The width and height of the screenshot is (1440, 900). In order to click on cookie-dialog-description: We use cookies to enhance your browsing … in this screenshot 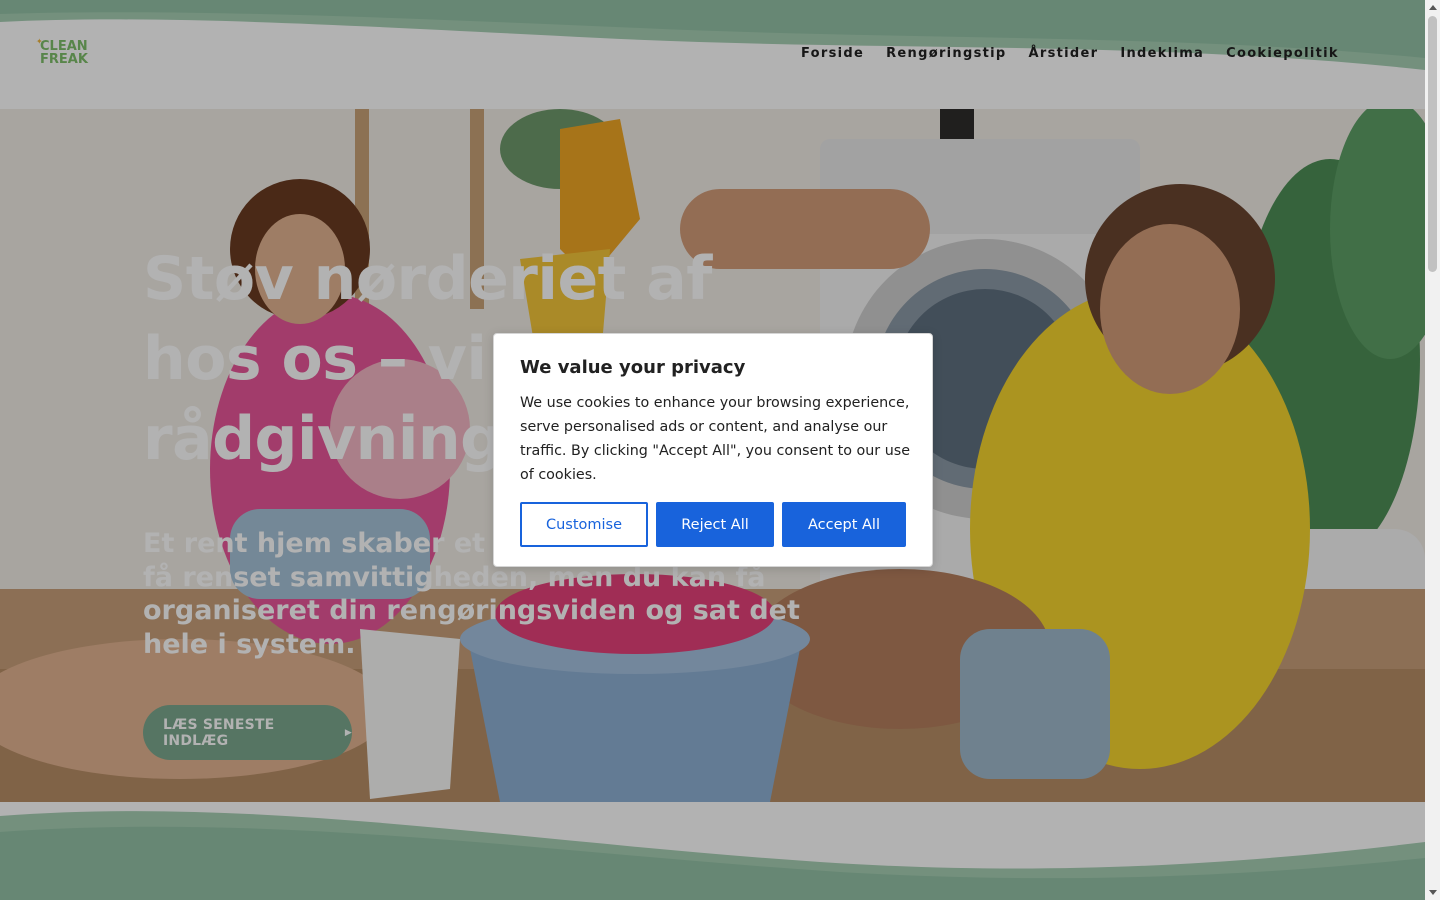, I will do `click(715, 439)`.